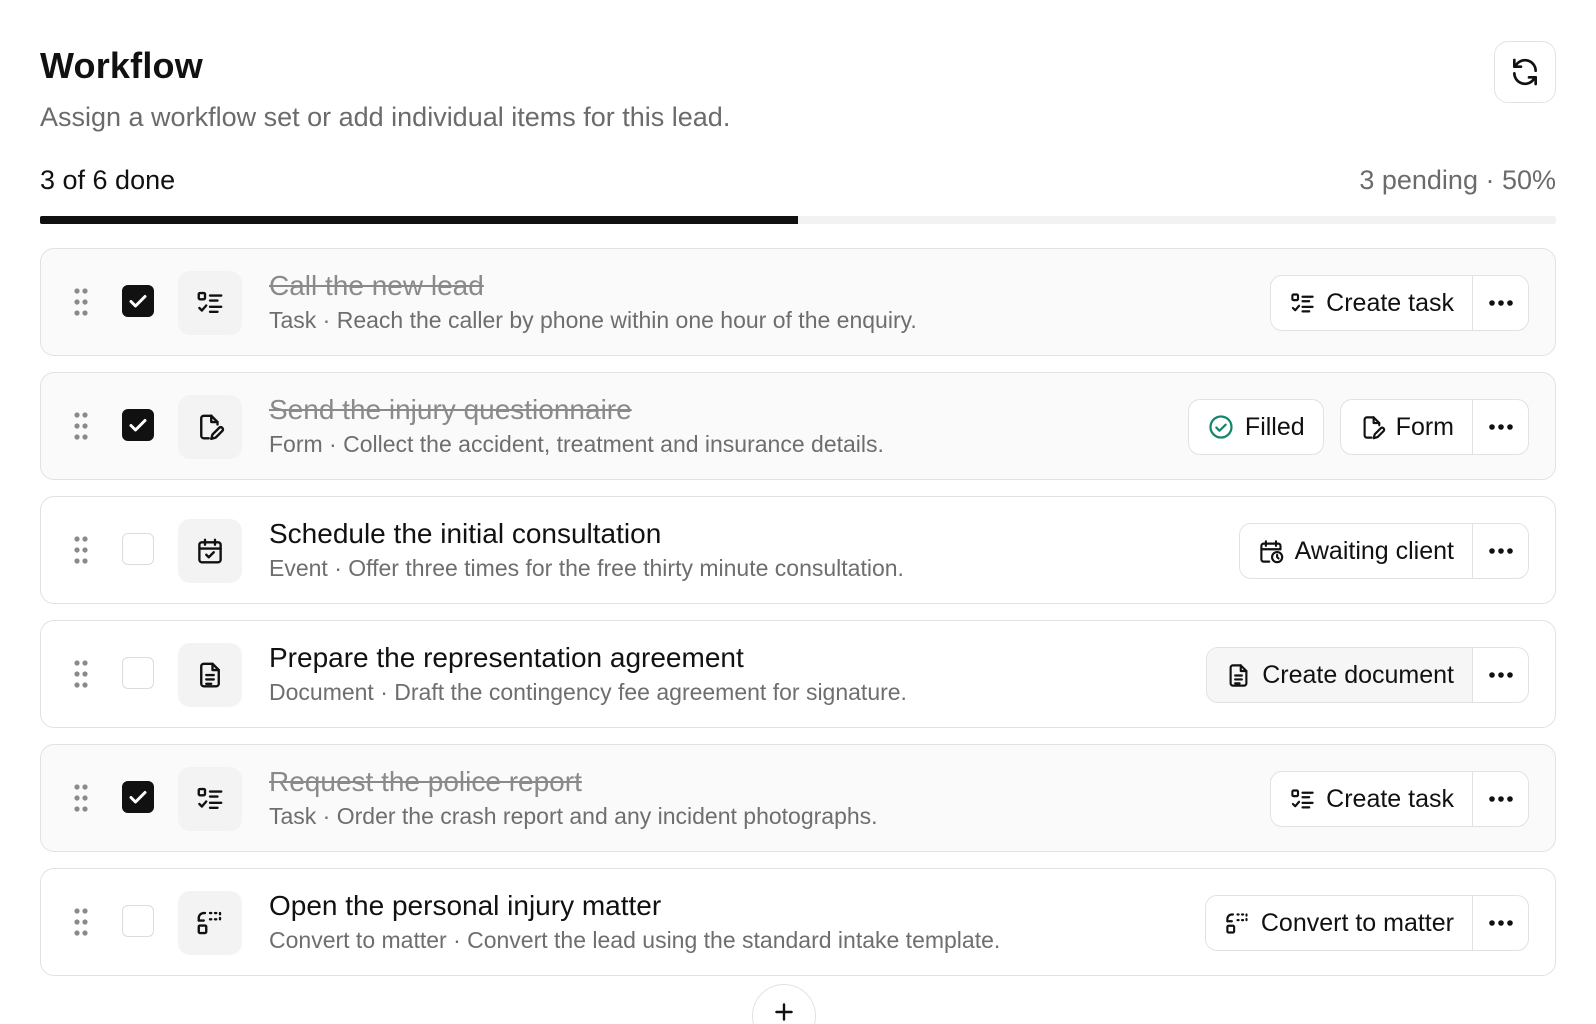 This screenshot has width=1596, height=1024. Describe the element at coordinates (465, 533) in the screenshot. I see `item-title: Schedule the initial consultation` at that location.